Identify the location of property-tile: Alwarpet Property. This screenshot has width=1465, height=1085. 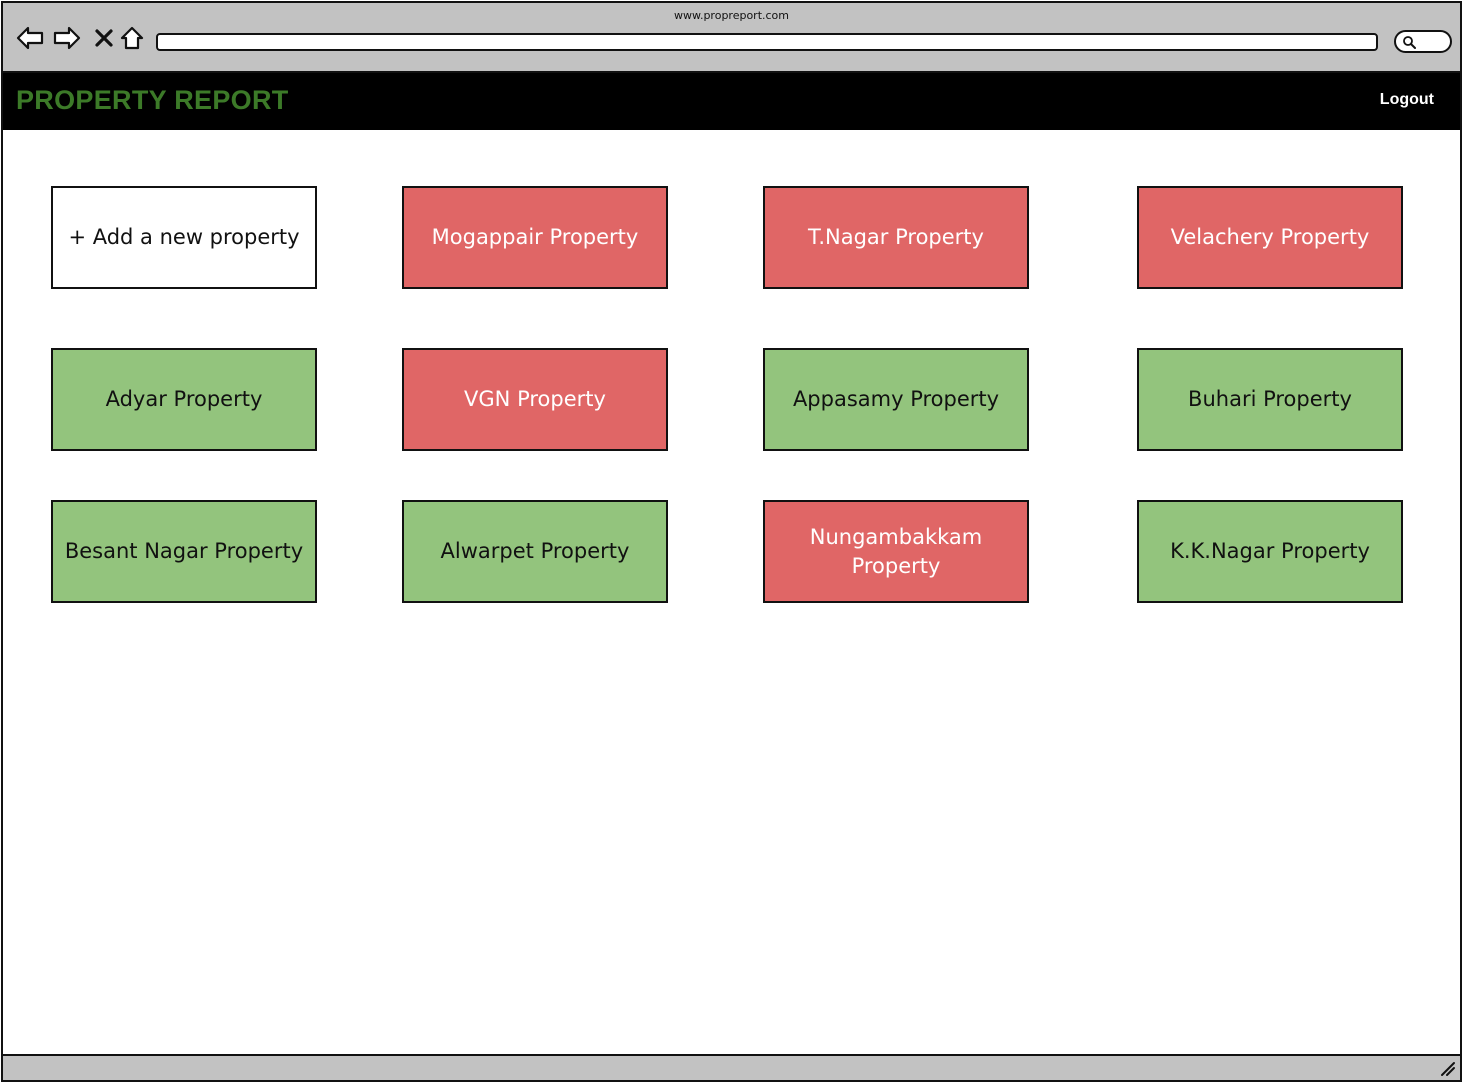
(535, 551).